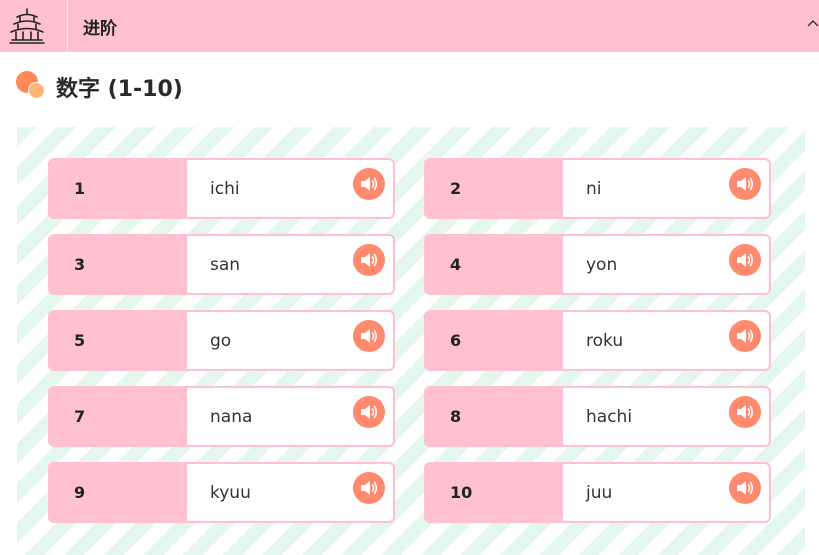  What do you see at coordinates (221, 416) in the screenshot?
I see `number-card: 7 nana` at bounding box center [221, 416].